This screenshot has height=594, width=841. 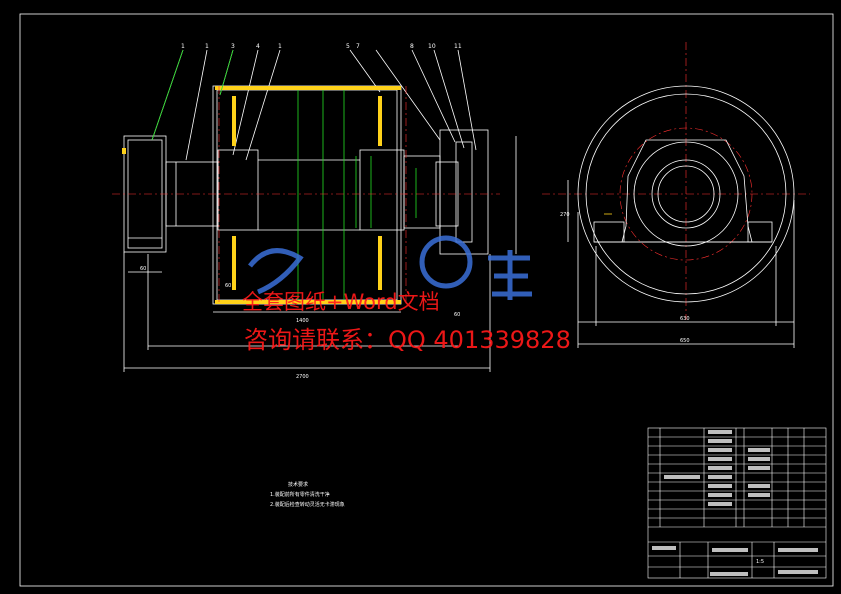 I want to click on watermark-line-2: 咨询请联系：QQ 401339828, so click(x=407, y=340).